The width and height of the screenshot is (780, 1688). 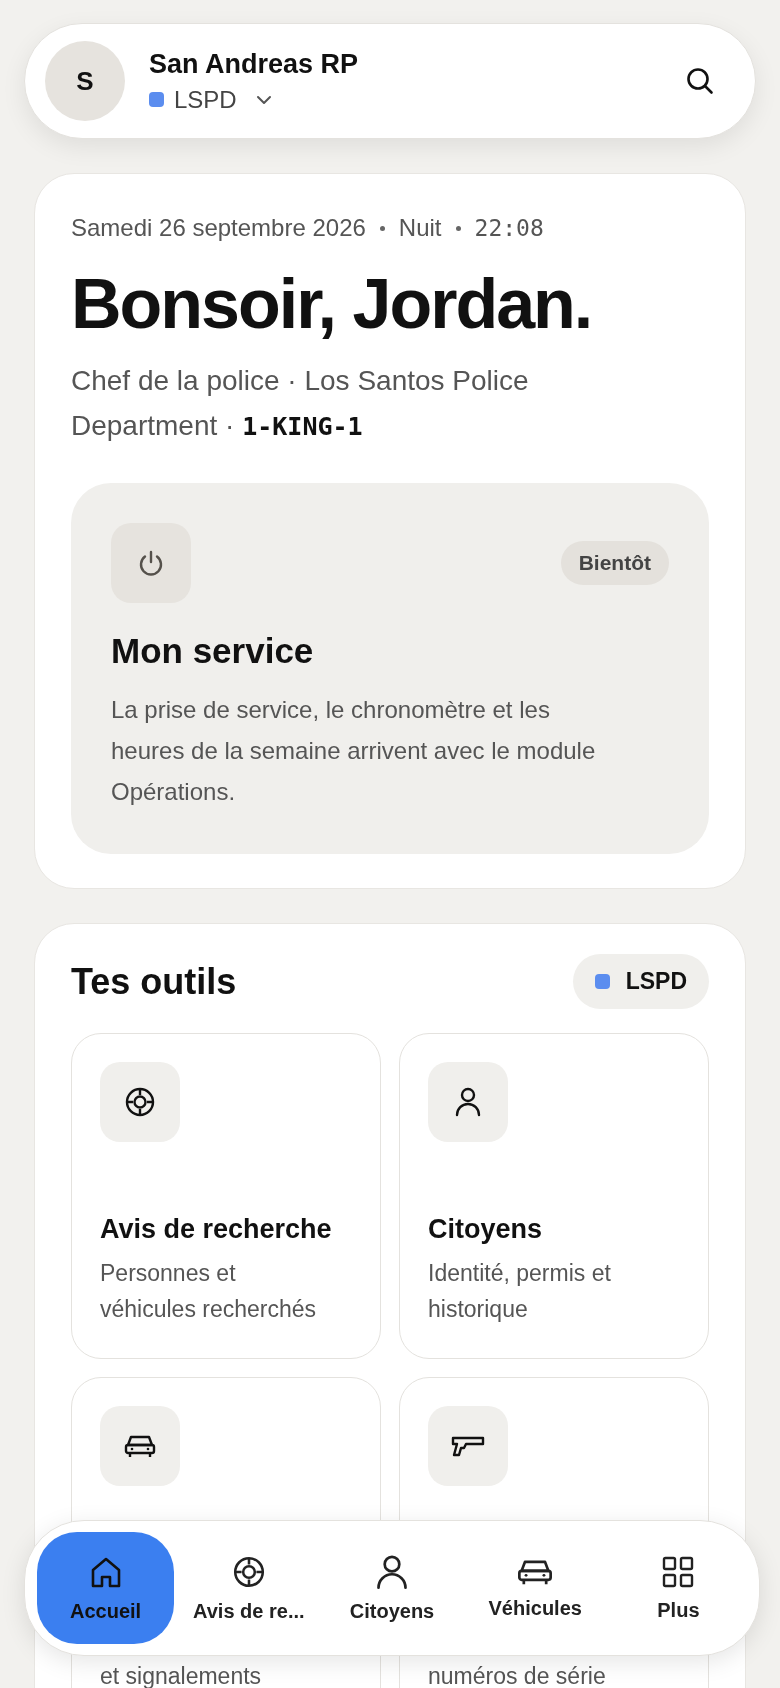 What do you see at coordinates (509, 228) in the screenshot?
I see `time-text: 22:08` at bounding box center [509, 228].